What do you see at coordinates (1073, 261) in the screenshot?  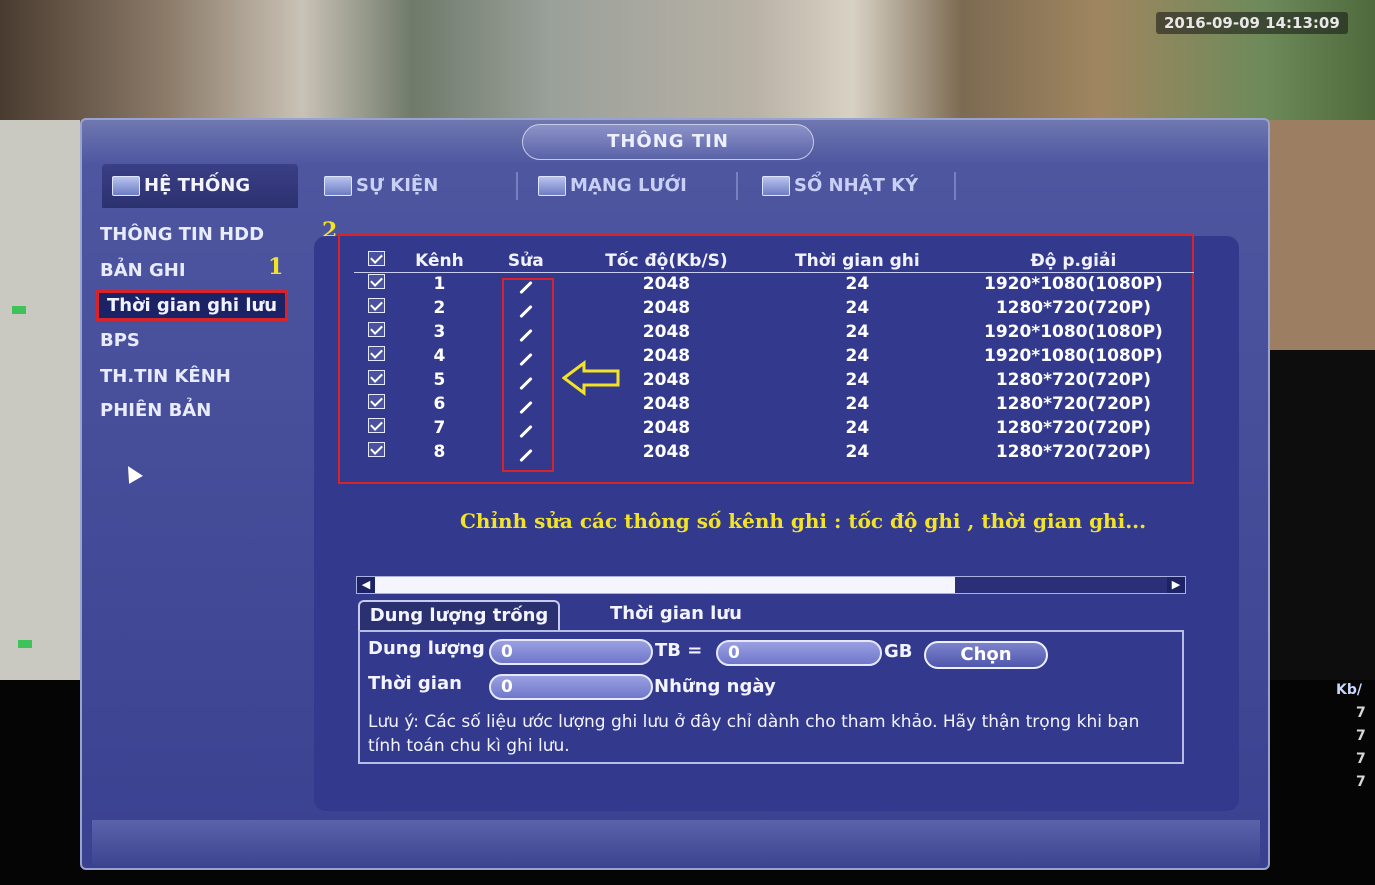 I see `column-header: Độ p.giải` at bounding box center [1073, 261].